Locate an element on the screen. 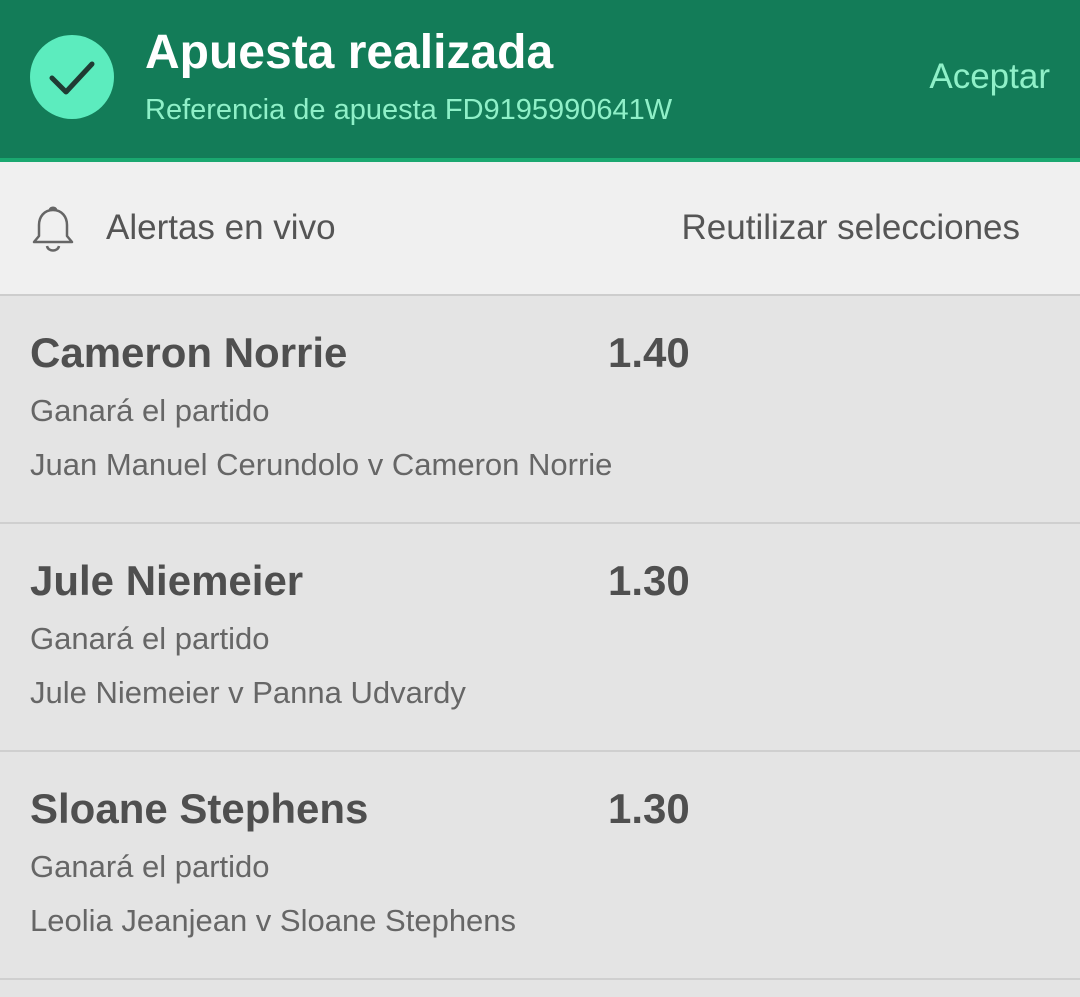 This screenshot has width=1080, height=997. selection-name: Sloane Stephens is located at coordinates (199, 808).